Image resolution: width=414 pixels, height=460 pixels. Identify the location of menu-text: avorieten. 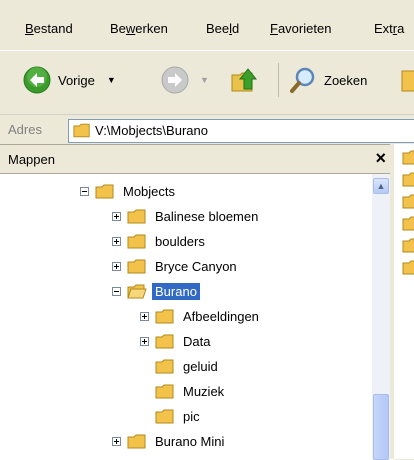
(304, 28).